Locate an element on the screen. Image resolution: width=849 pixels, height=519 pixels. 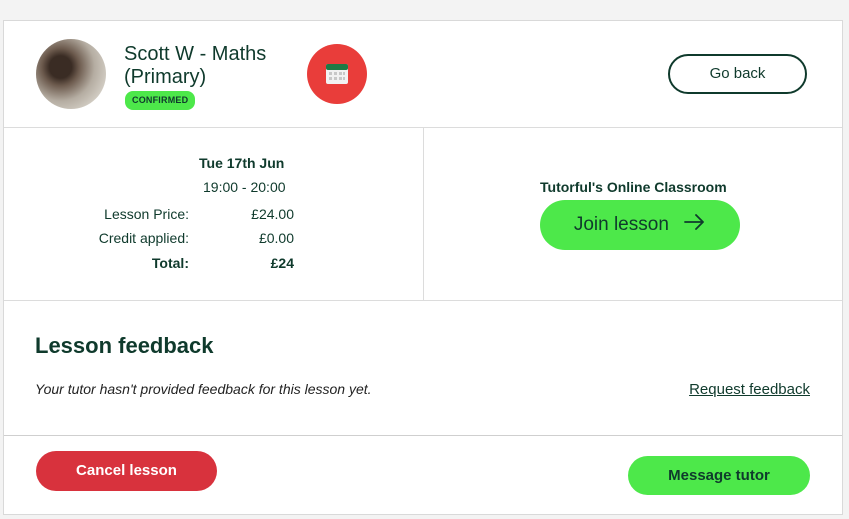
go-back-button: Go back is located at coordinates (737, 74).